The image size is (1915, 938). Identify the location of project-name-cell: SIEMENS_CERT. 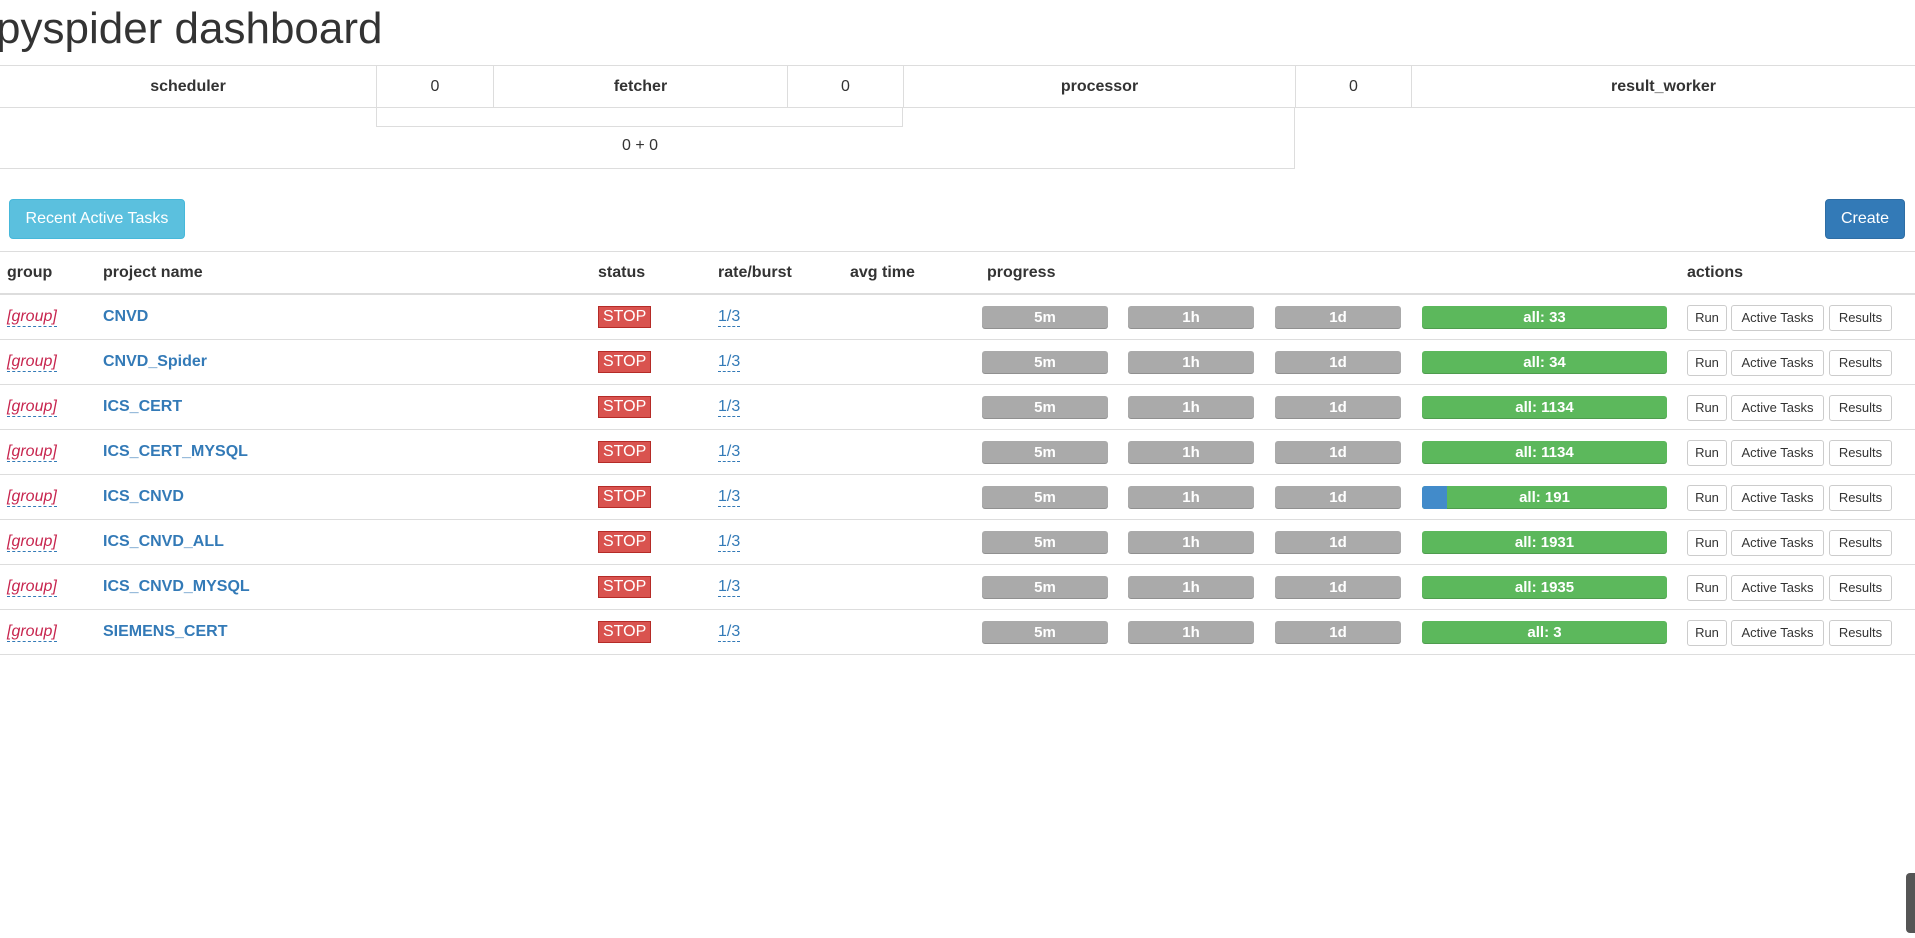
(165, 632).